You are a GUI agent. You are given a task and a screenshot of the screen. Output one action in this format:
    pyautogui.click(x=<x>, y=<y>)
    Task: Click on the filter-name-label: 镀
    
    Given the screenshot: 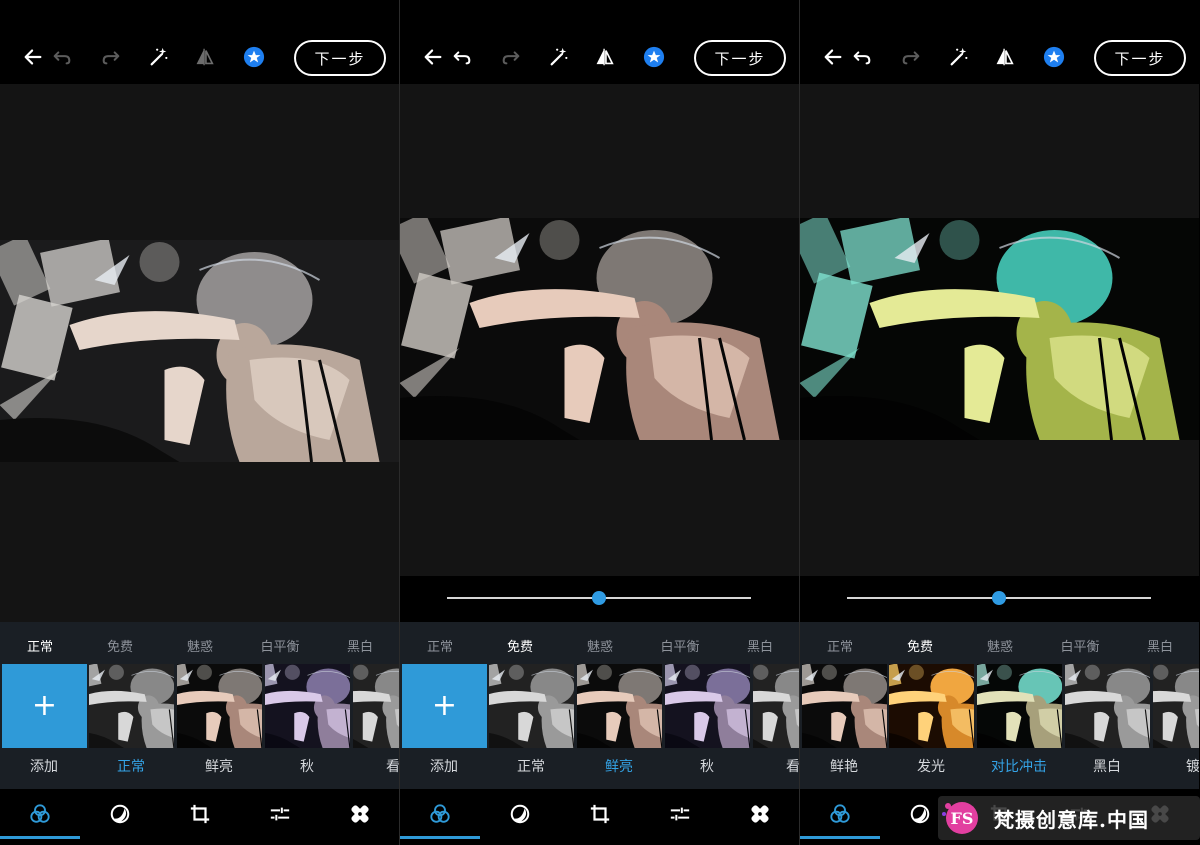 What is the action you would take?
    pyautogui.click(x=1192, y=767)
    